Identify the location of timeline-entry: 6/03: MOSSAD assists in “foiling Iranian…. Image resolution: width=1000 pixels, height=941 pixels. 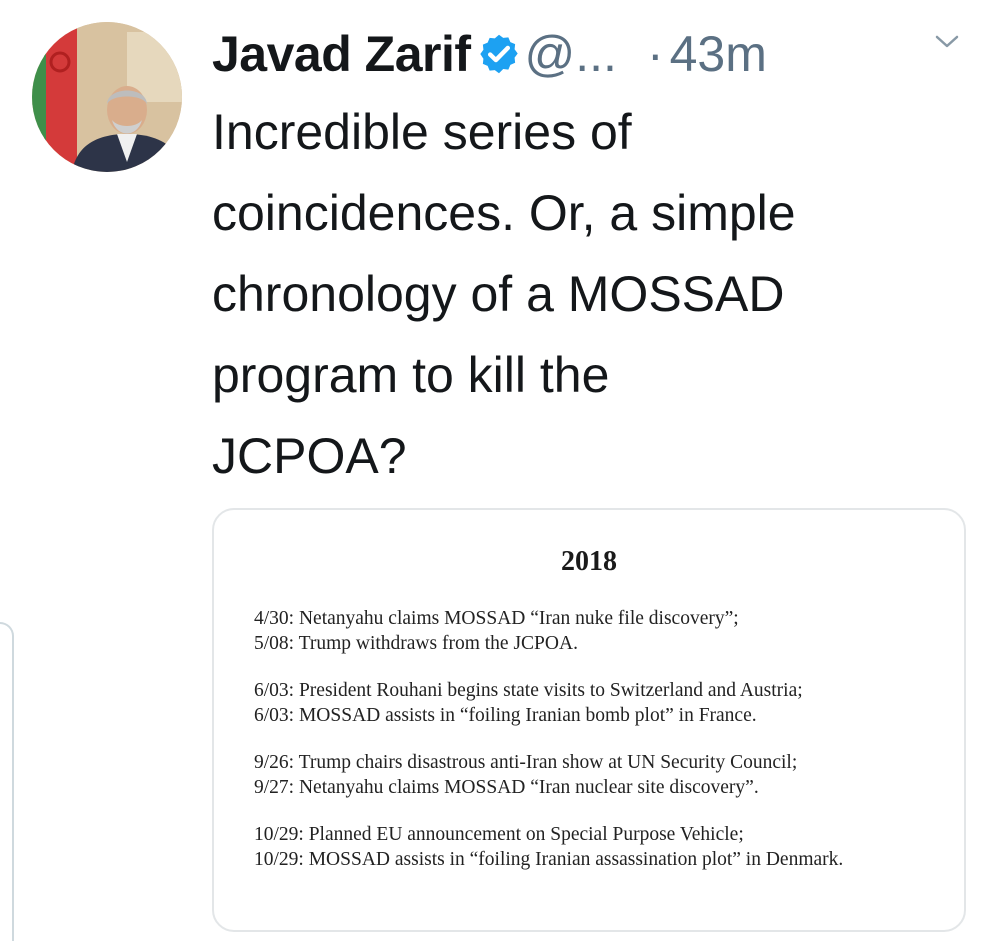
(505, 715).